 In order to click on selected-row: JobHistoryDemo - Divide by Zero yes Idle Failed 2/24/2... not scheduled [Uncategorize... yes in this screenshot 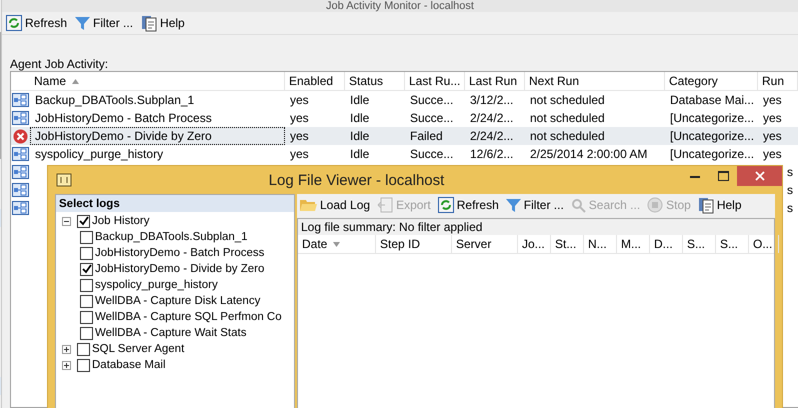, I will do `click(404, 136)`.